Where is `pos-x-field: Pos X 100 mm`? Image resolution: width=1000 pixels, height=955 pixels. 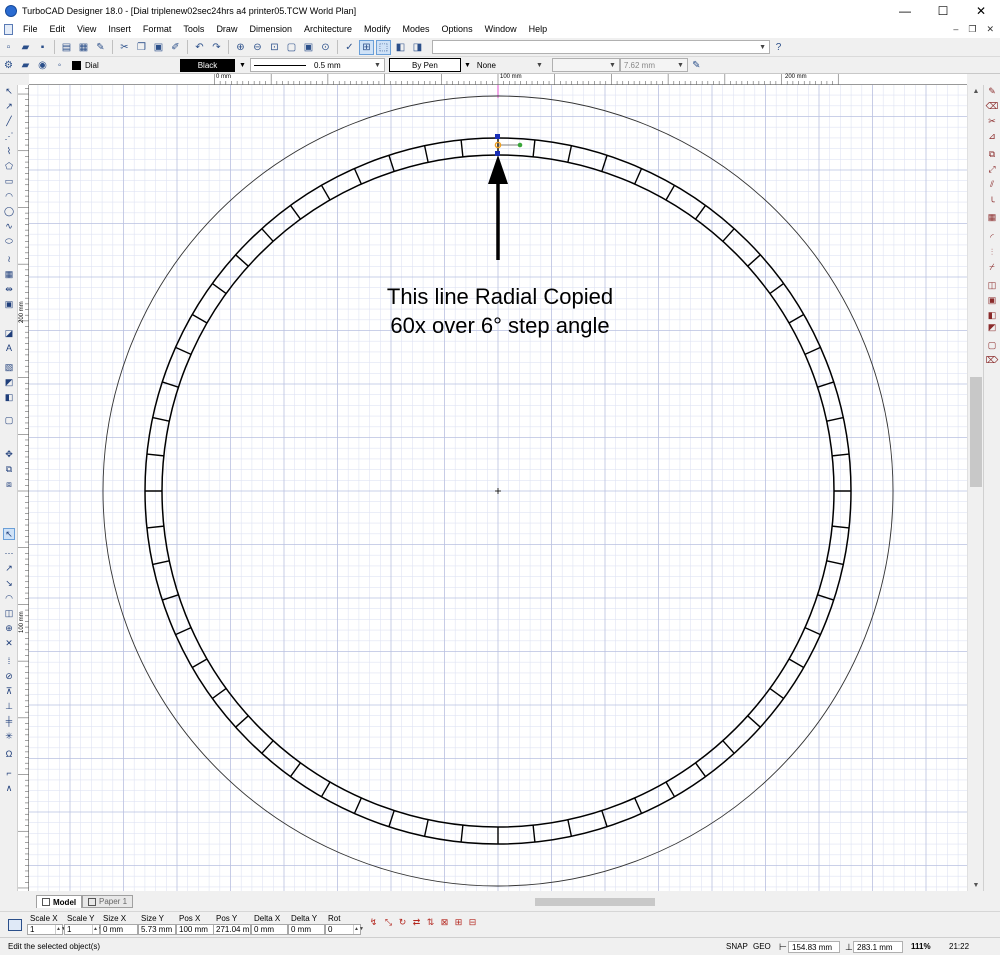 pos-x-field: Pos X 100 mm is located at coordinates (195, 924).